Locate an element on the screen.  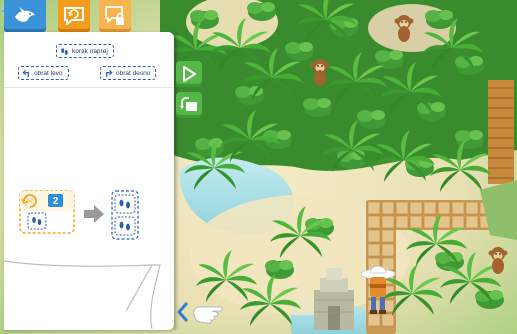
tab-locked is located at coordinates (115, 16).